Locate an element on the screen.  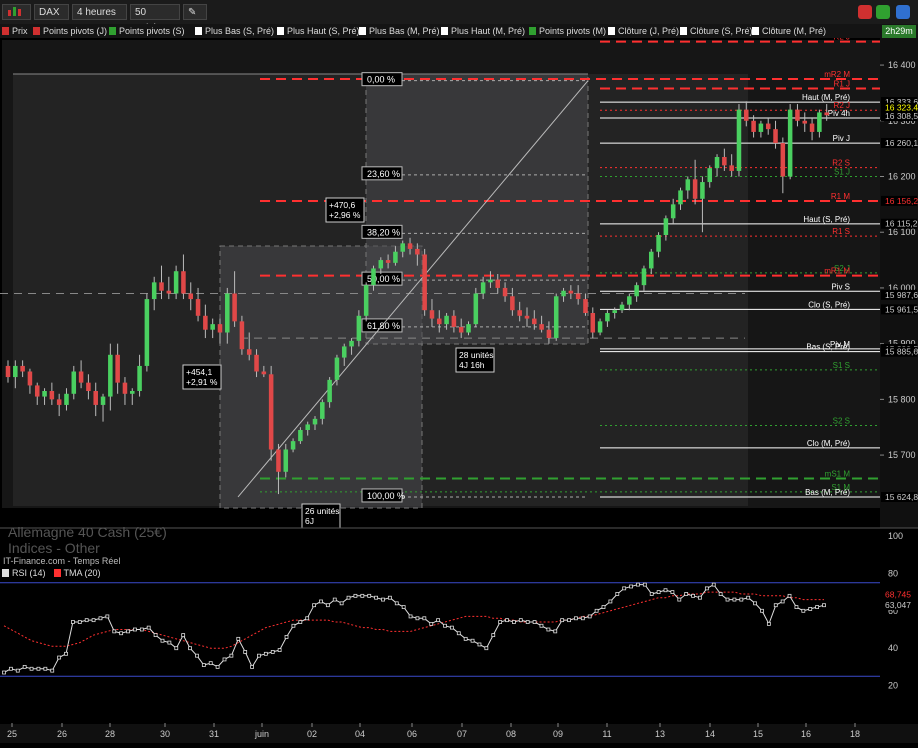
pencil-icon: ✎ is located at coordinates (192, 12).